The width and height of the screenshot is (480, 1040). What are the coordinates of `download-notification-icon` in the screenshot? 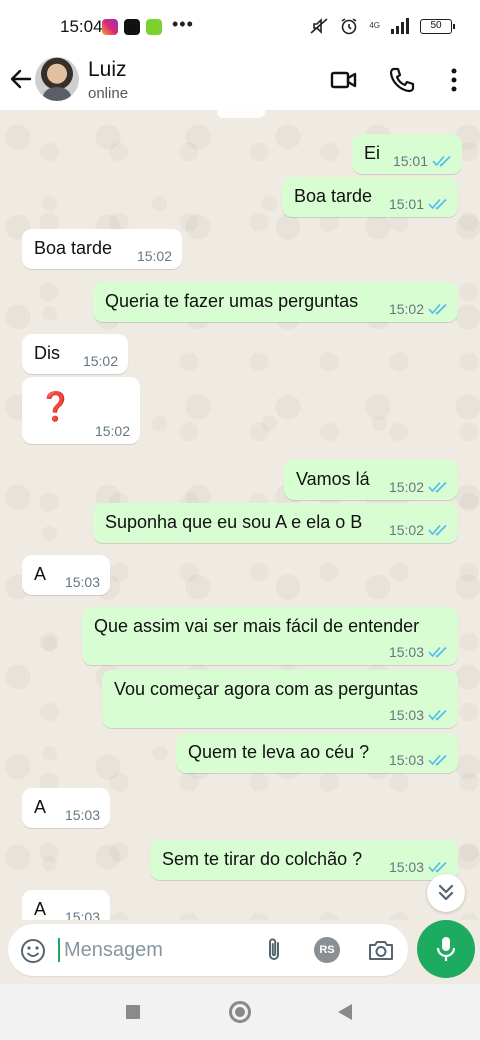 It's located at (154, 27).